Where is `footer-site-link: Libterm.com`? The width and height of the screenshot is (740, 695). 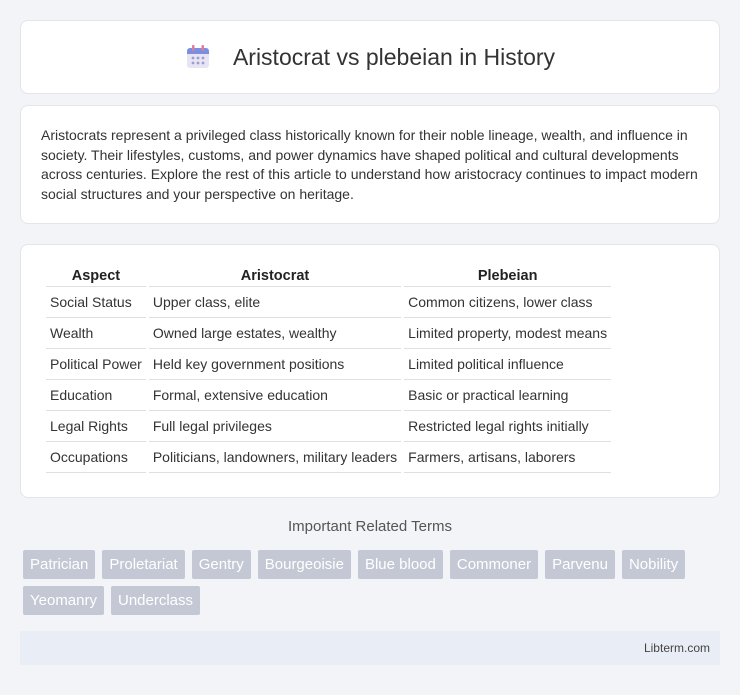
footer-site-link: Libterm.com is located at coordinates (677, 648).